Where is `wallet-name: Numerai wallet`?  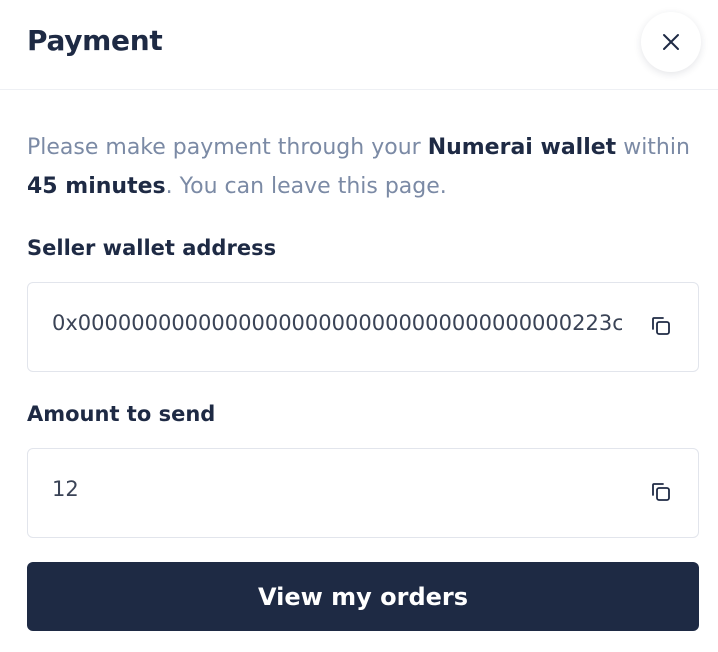
wallet-name: Numerai wallet is located at coordinates (522, 147).